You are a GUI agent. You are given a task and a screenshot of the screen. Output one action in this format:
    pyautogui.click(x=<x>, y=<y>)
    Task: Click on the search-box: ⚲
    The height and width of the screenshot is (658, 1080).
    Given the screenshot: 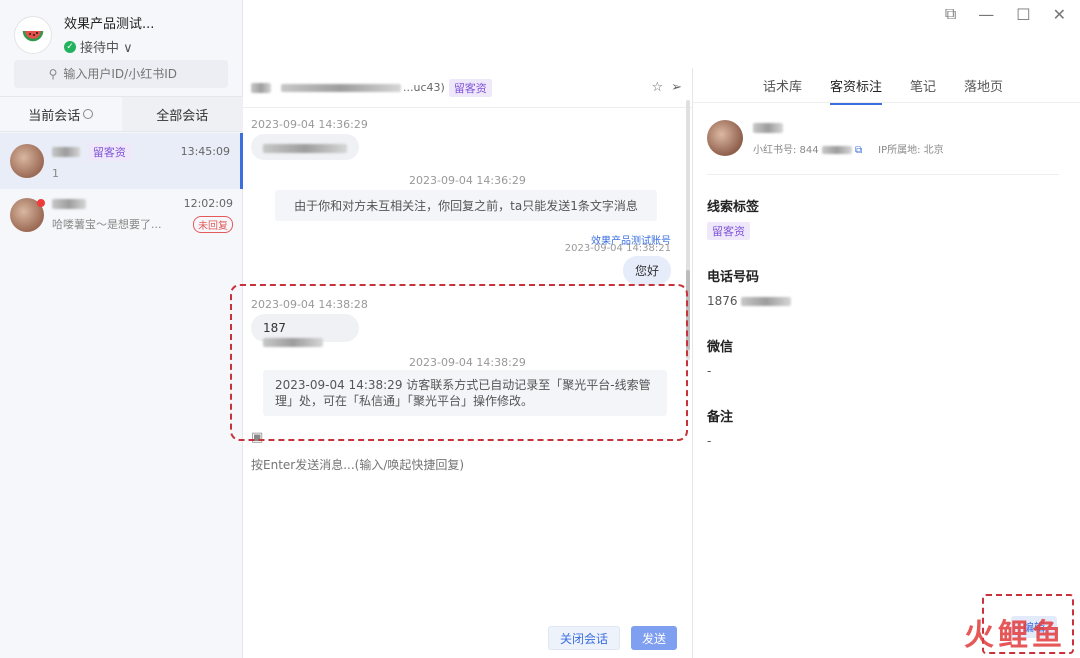 What is the action you would take?
    pyautogui.click(x=121, y=74)
    